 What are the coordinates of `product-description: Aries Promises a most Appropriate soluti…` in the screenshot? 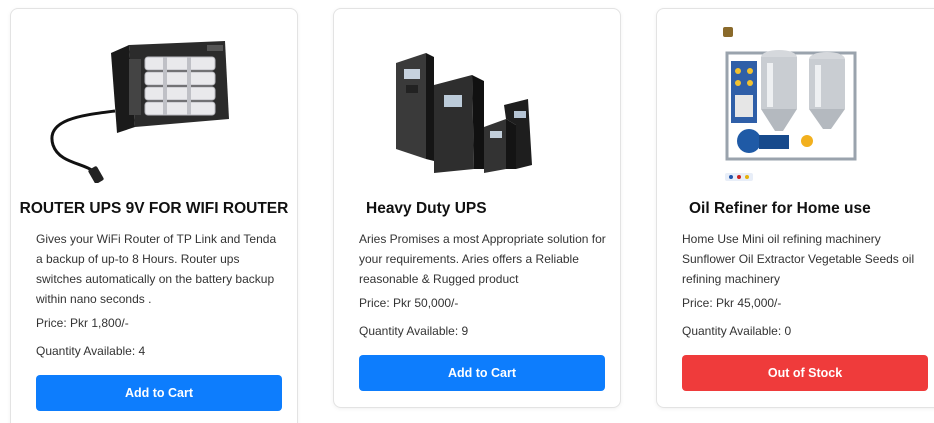 It's located at (482, 259).